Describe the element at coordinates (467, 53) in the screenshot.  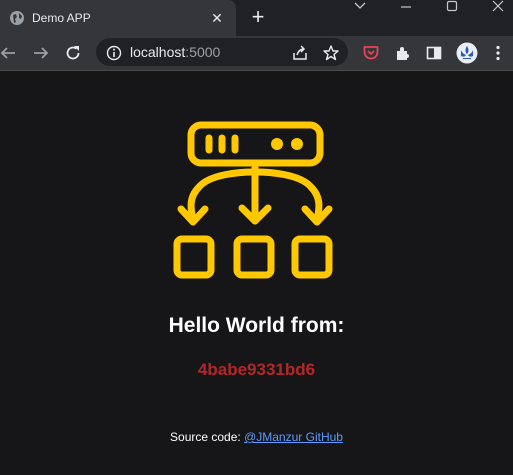
I see `profile-avatar` at that location.